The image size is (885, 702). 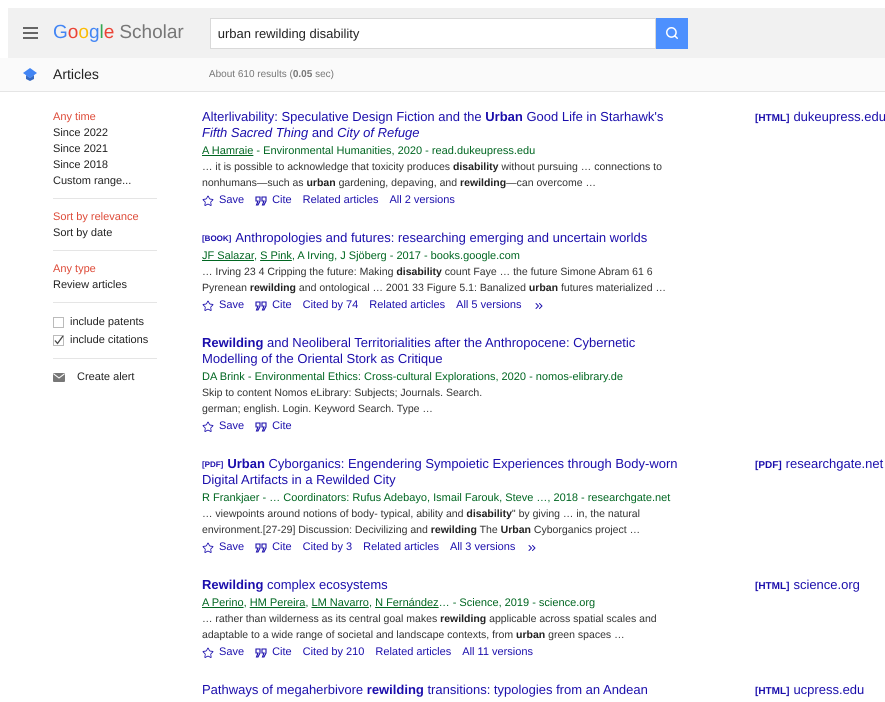 What do you see at coordinates (105, 377) in the screenshot?
I see `create-alert-link: Create alert` at bounding box center [105, 377].